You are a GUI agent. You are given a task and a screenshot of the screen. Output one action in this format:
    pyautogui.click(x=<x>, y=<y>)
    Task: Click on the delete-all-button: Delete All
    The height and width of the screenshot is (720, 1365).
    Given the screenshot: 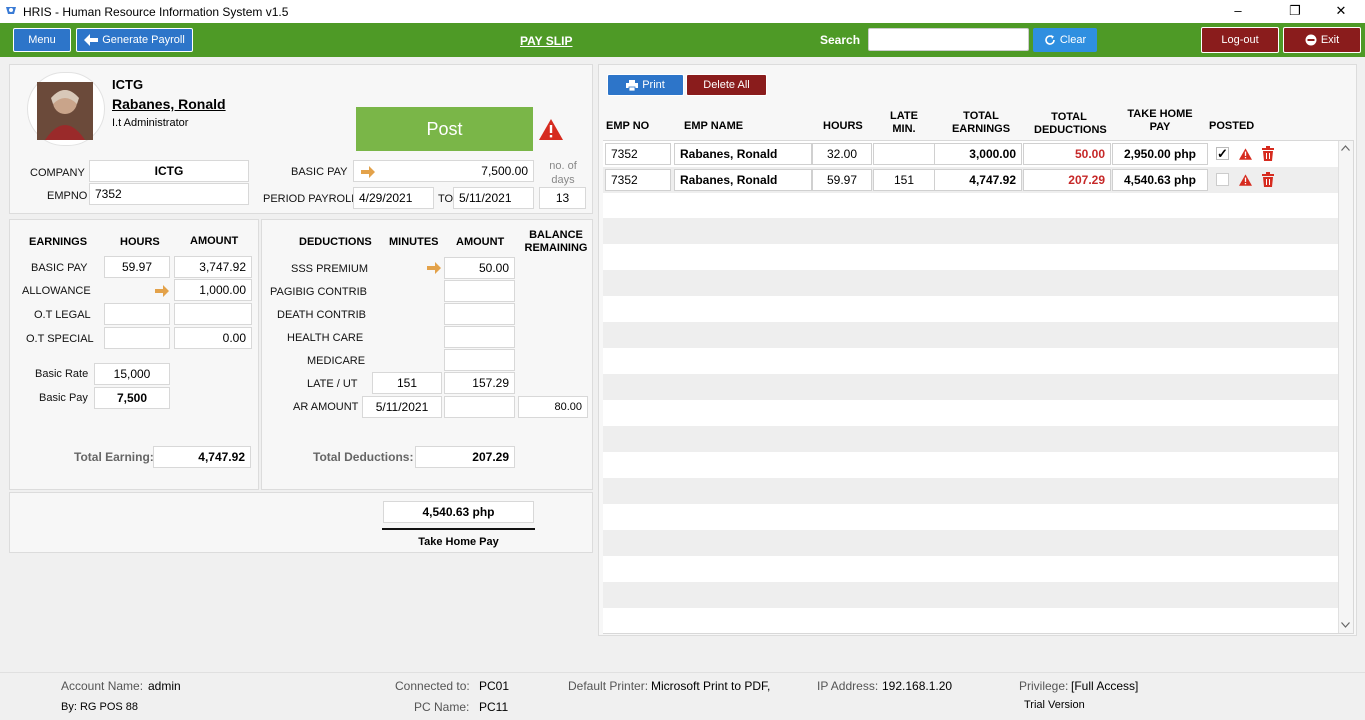 What is the action you would take?
    pyautogui.click(x=726, y=85)
    